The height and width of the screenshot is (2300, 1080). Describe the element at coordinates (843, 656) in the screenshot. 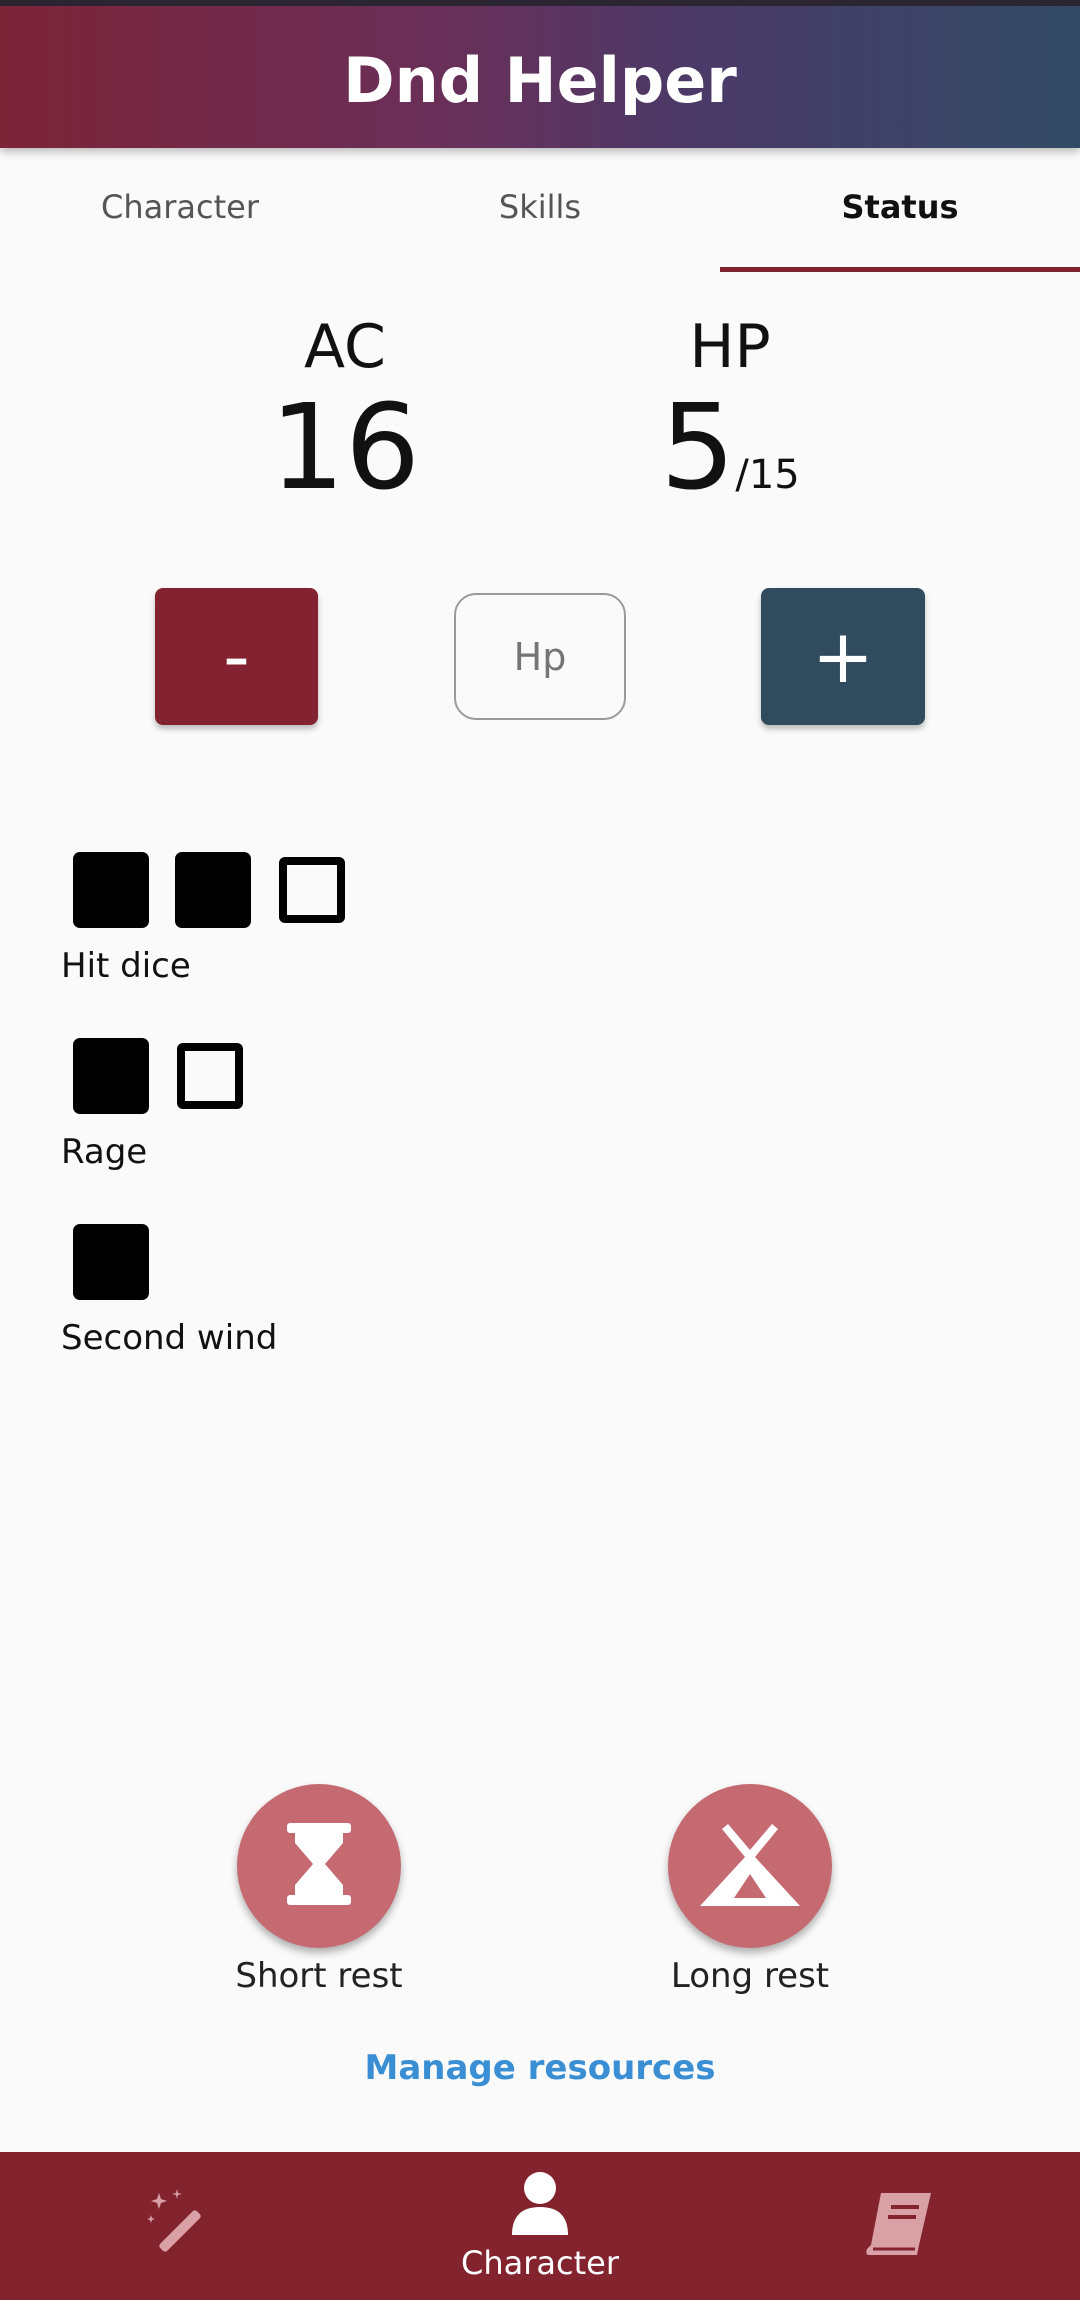

I see `increase-hp-button: +` at that location.